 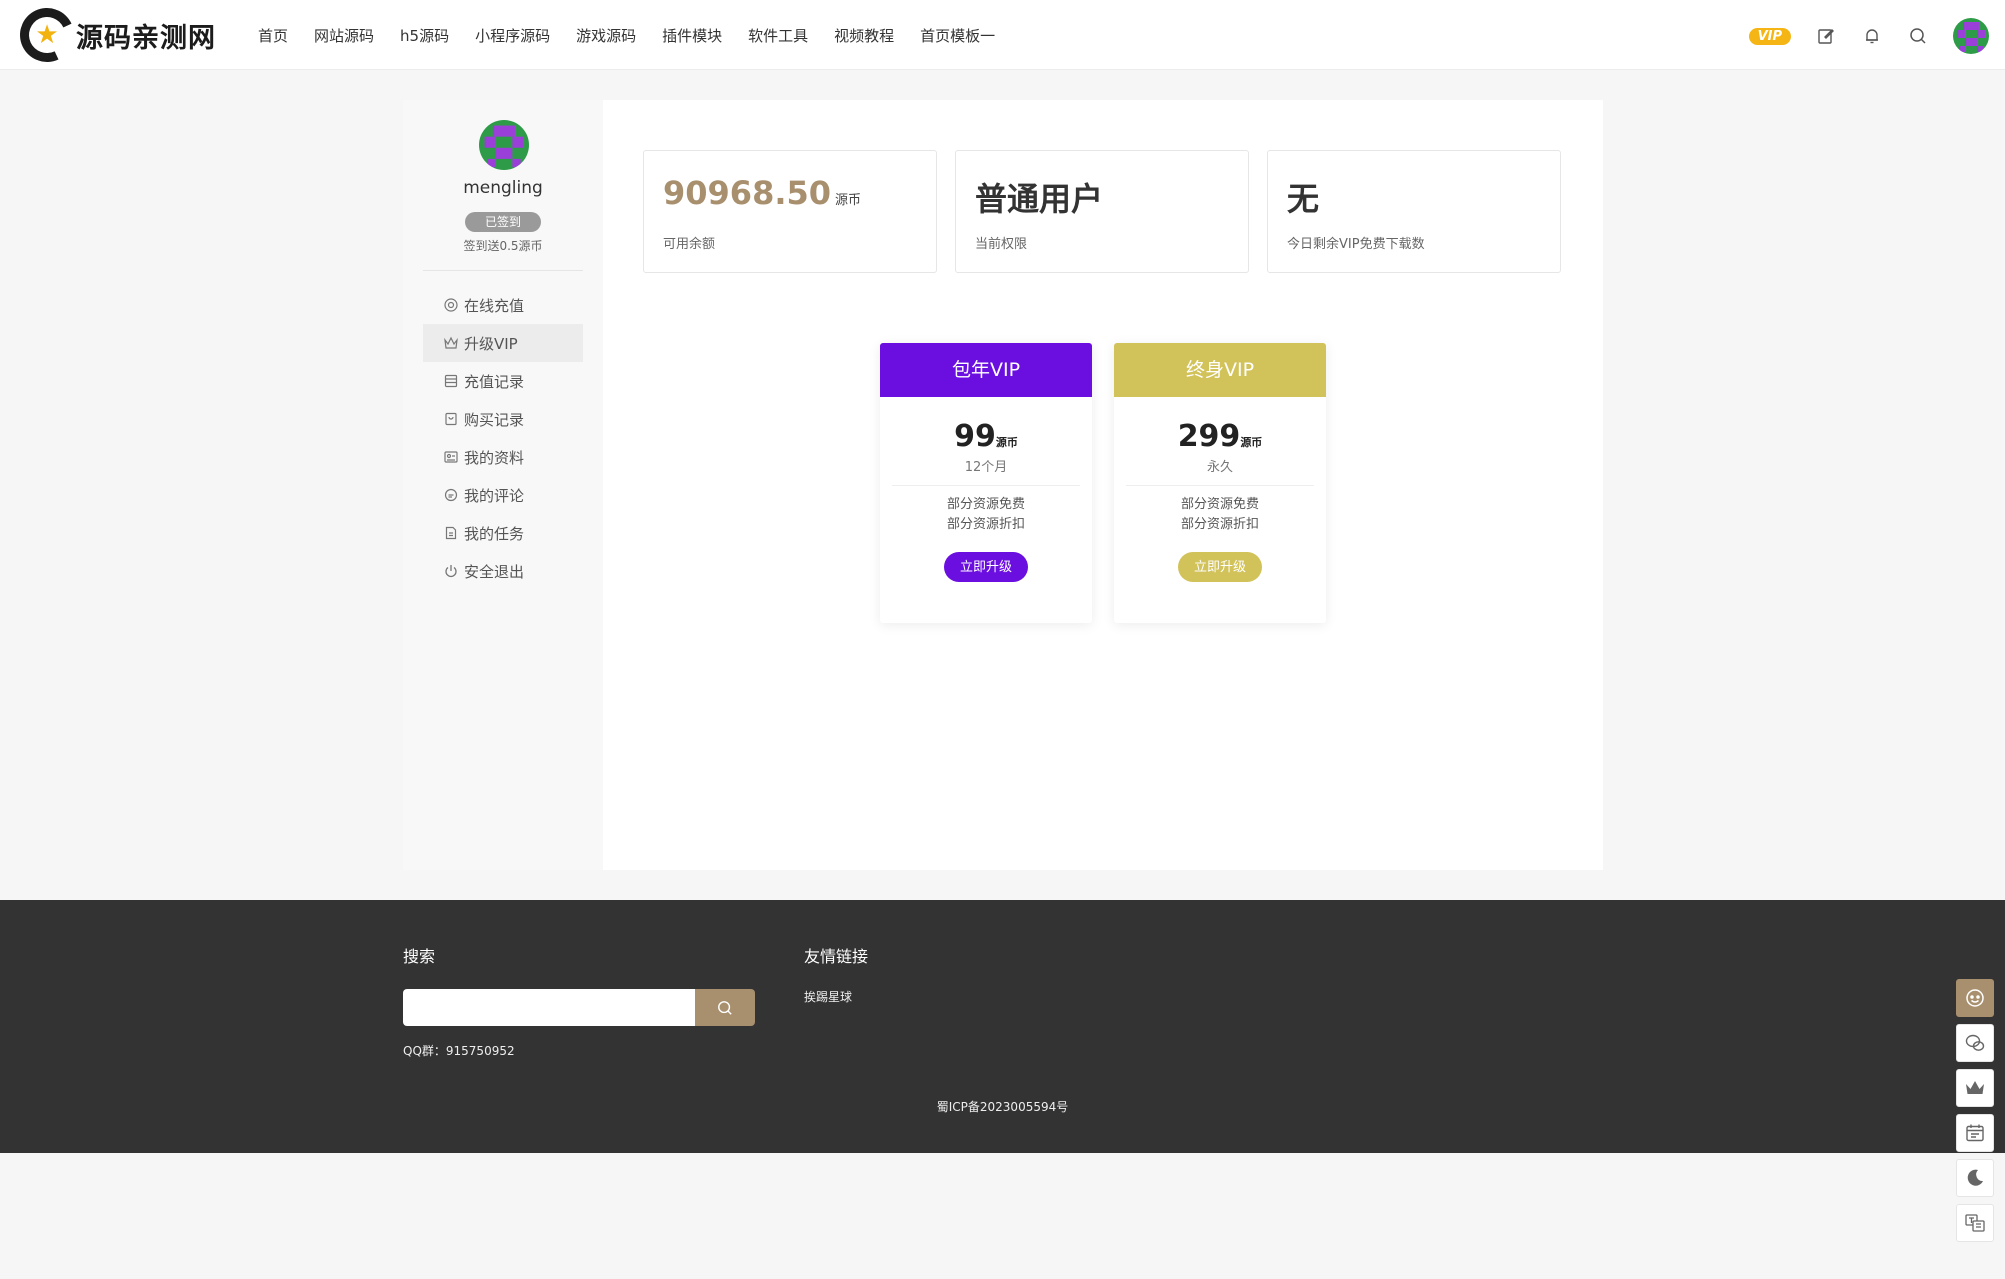 I want to click on wechat-icon, so click(x=1975, y=1042).